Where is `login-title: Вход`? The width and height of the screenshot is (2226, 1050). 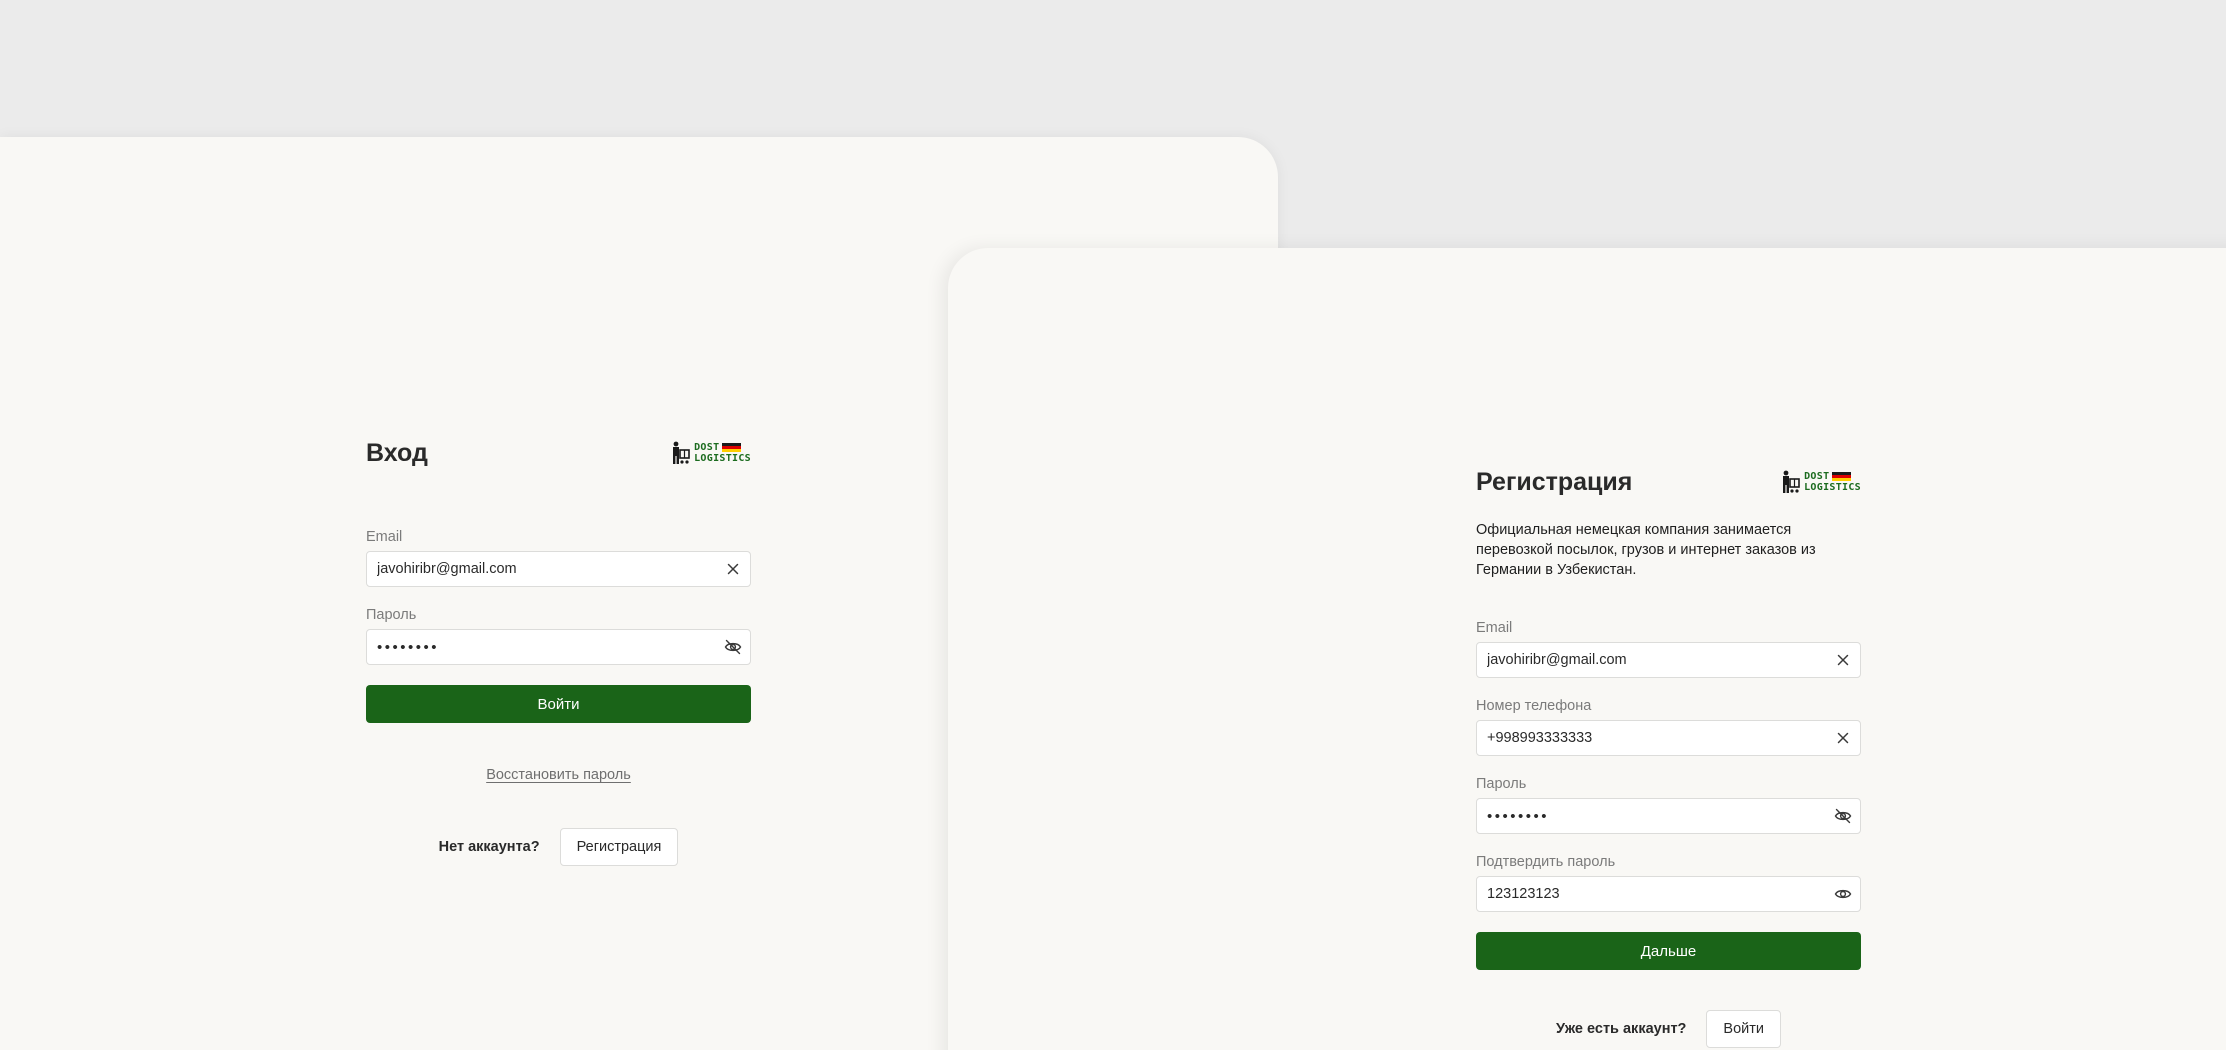
login-title: Вход is located at coordinates (397, 452).